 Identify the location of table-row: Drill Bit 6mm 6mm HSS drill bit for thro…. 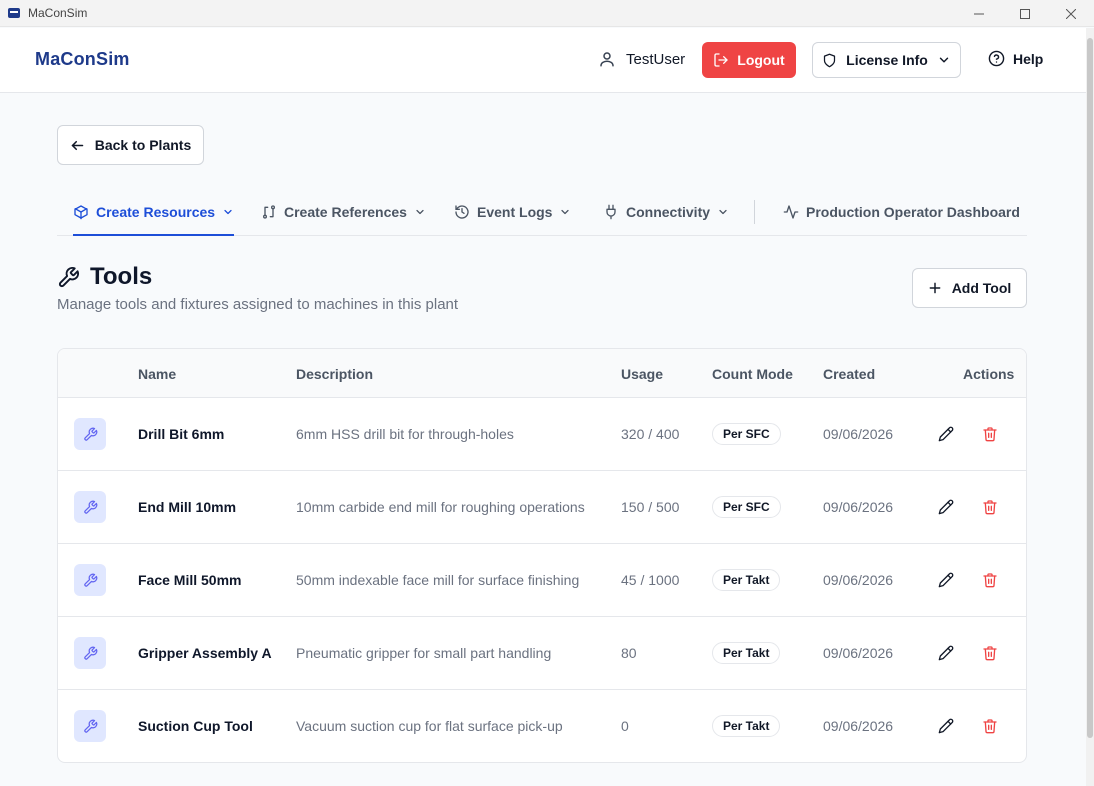
(542, 434).